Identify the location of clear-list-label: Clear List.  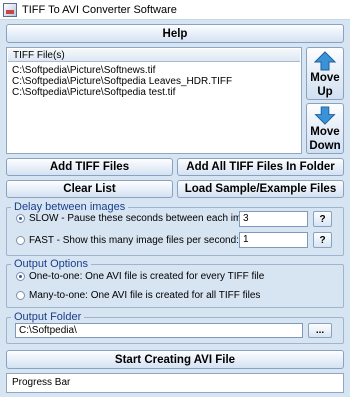
(89, 189).